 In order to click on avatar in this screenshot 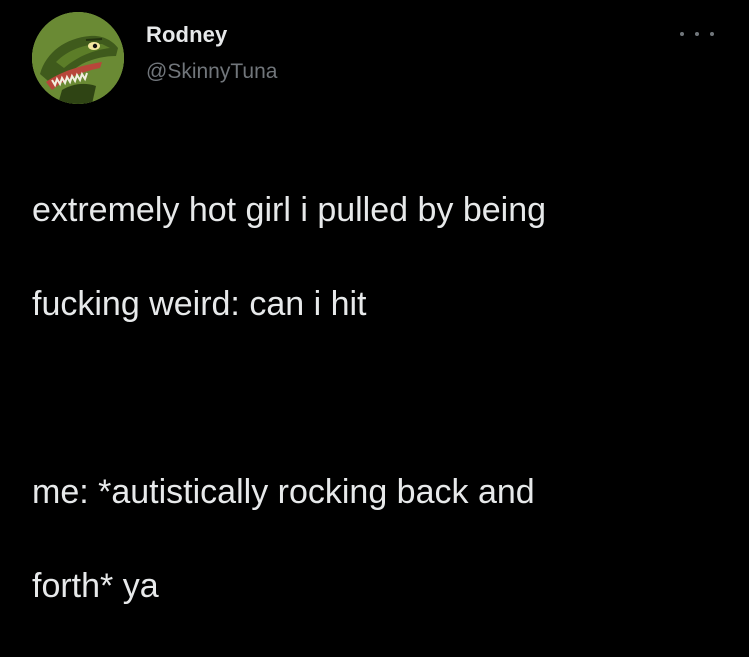, I will do `click(78, 58)`.